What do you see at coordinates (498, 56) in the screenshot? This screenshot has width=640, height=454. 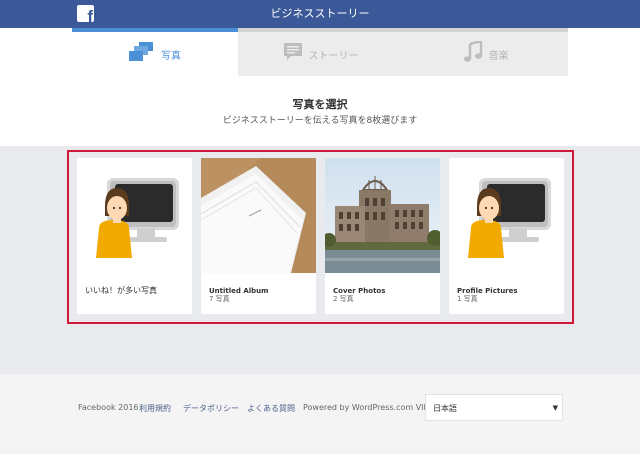 I see `tab-music-label: 音楽` at bounding box center [498, 56].